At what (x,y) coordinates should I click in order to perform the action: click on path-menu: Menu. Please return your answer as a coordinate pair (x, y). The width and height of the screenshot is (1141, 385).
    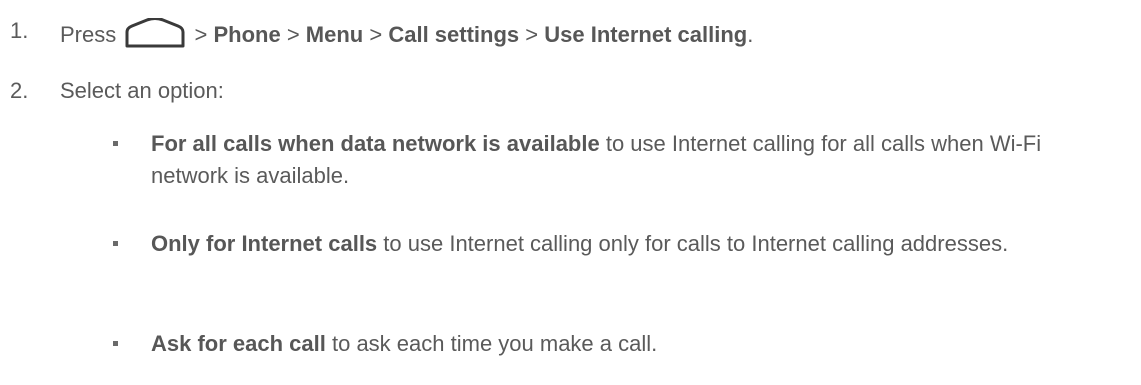
    Looking at the image, I should click on (334, 34).